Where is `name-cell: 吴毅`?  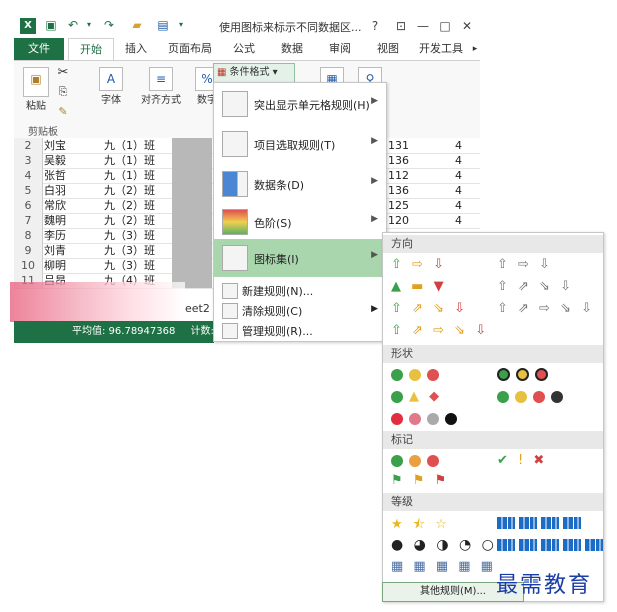 name-cell: 吴毅 is located at coordinates (73, 160).